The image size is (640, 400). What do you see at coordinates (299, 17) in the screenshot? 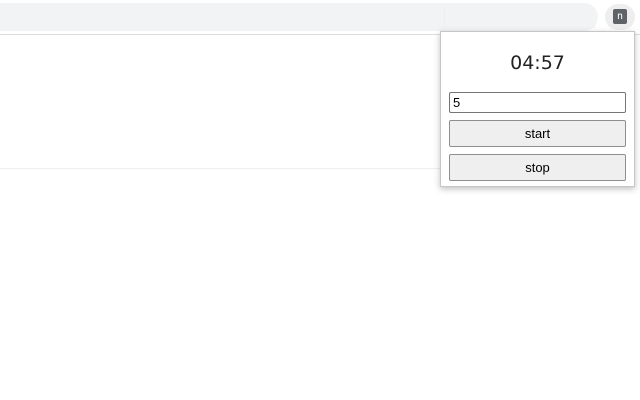
I see `address-bar` at bounding box center [299, 17].